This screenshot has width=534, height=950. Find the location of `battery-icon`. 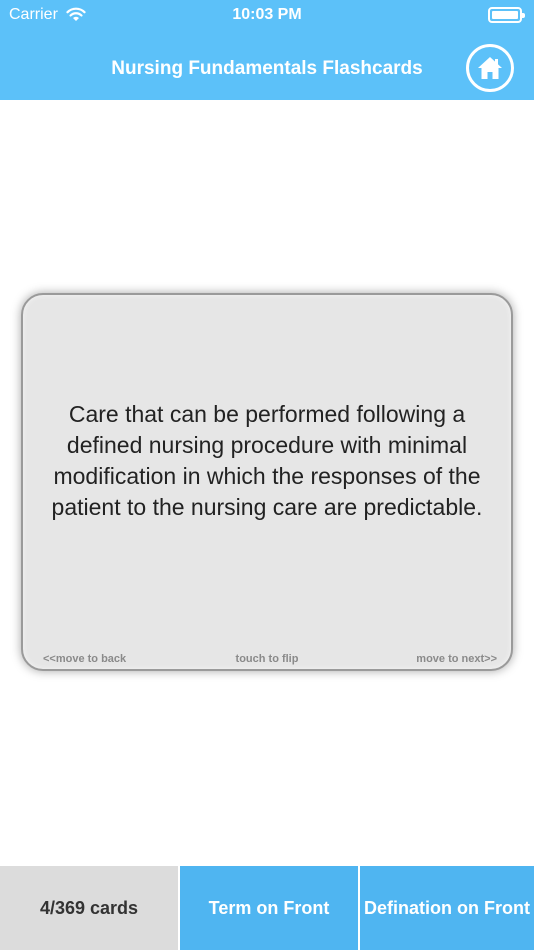

battery-icon is located at coordinates (506, 15).